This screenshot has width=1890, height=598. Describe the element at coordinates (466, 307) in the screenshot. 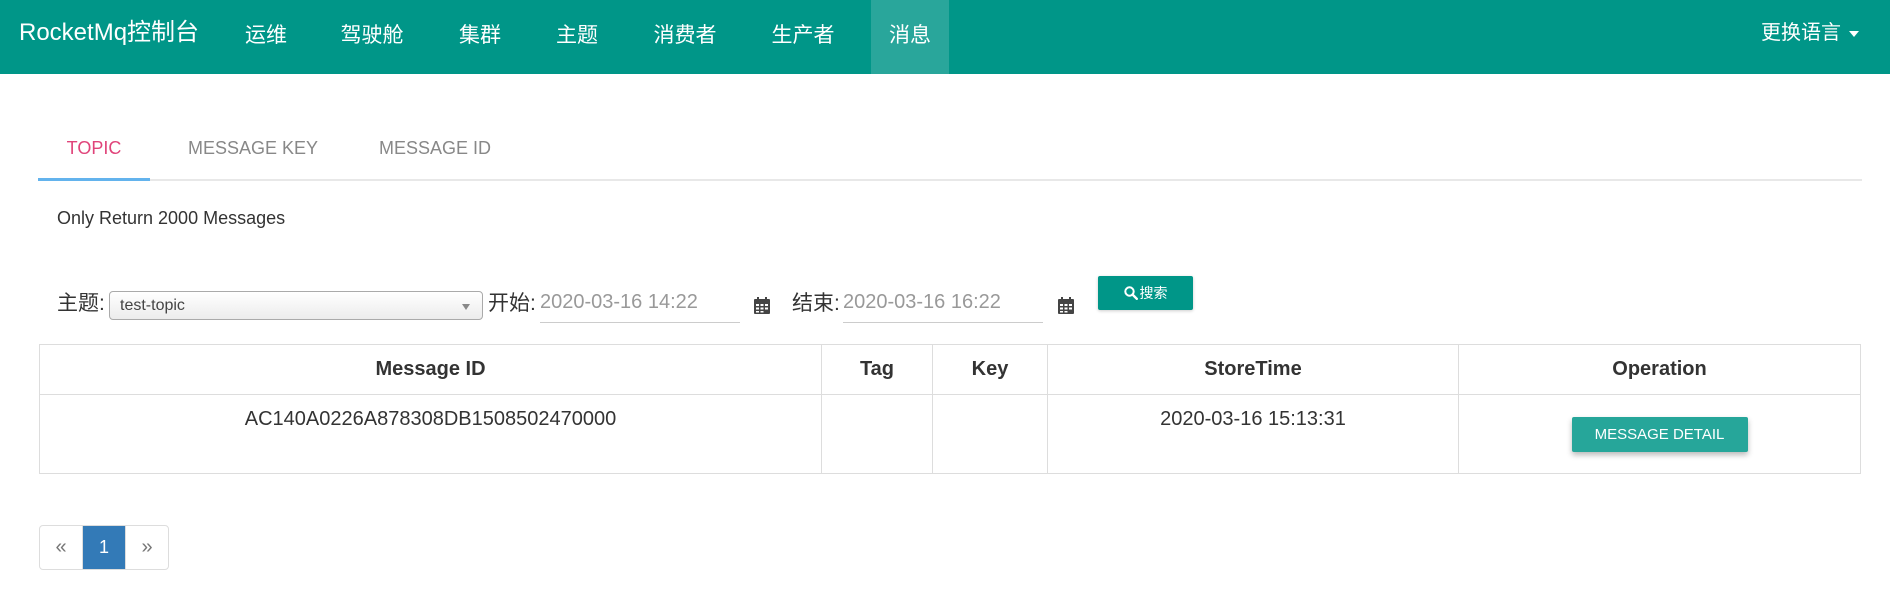

I see `dropdown-arrow-icon` at that location.